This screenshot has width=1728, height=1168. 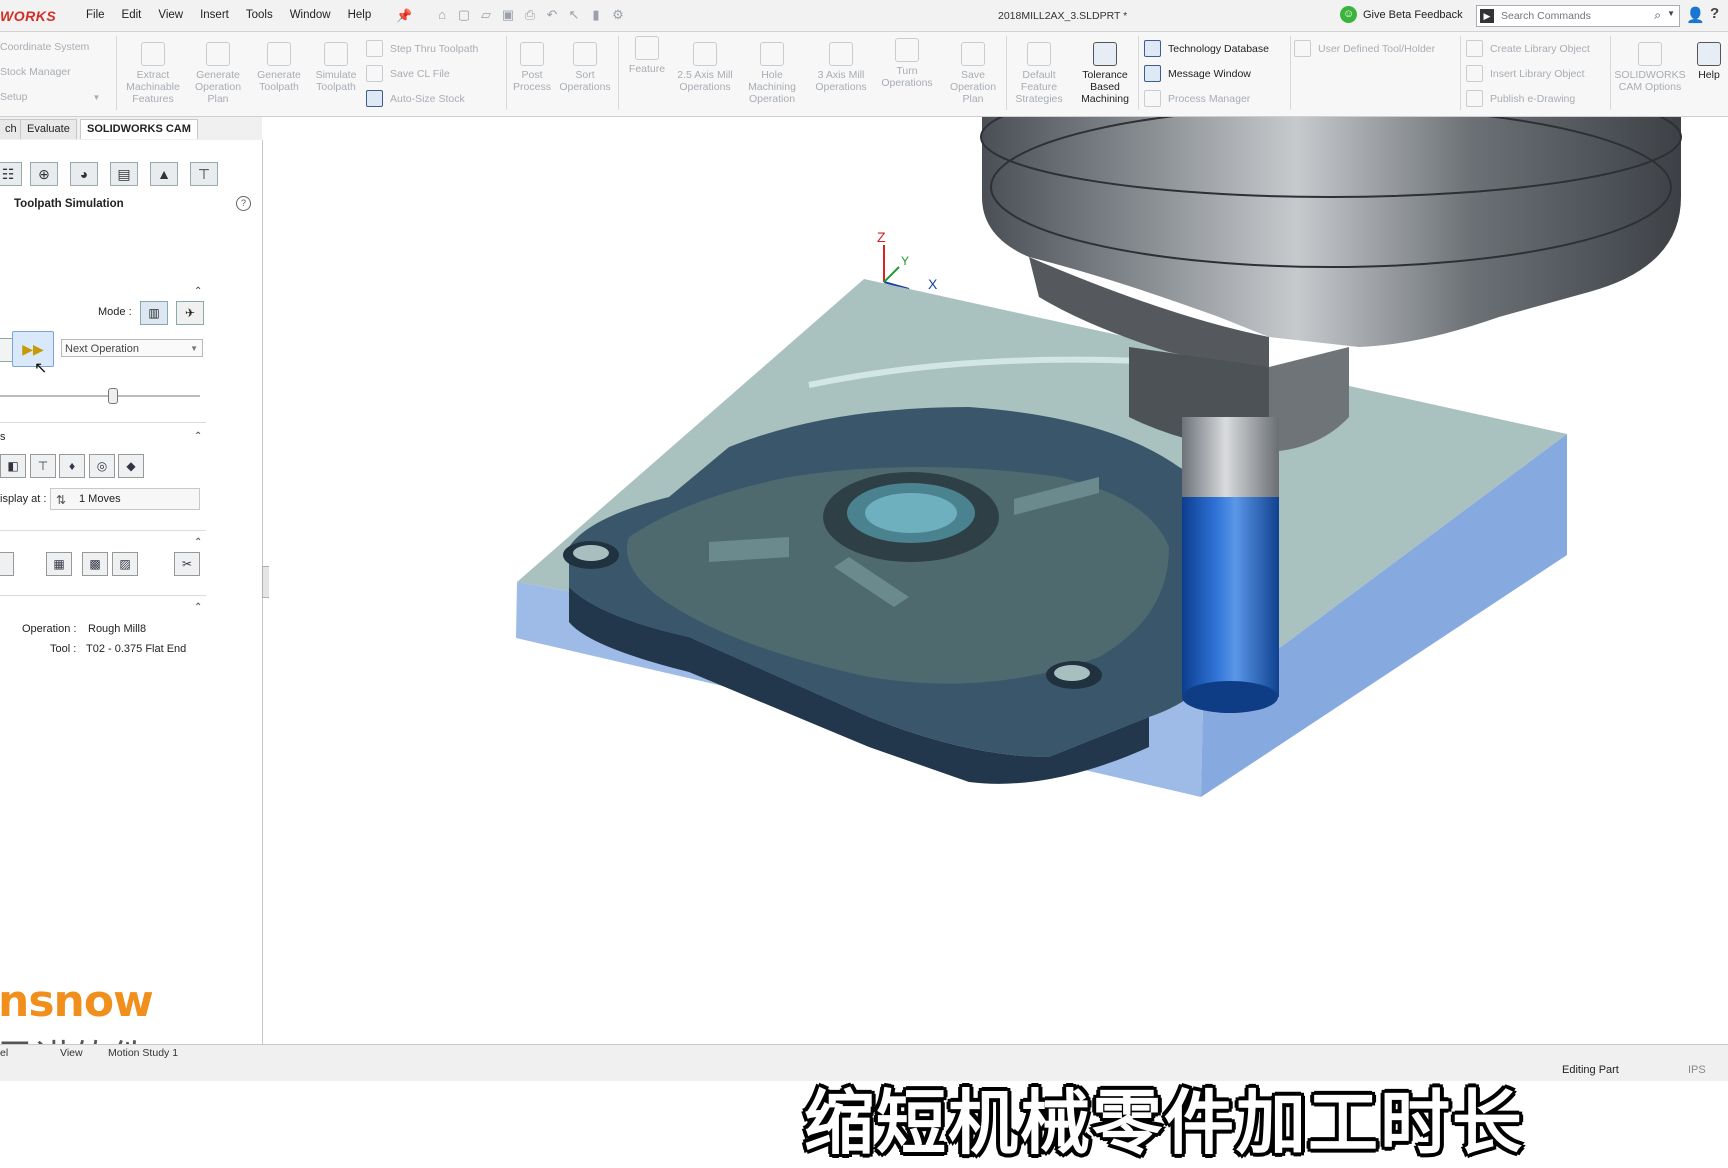 I want to click on message-window-label: Message Window, so click(x=1209, y=73).